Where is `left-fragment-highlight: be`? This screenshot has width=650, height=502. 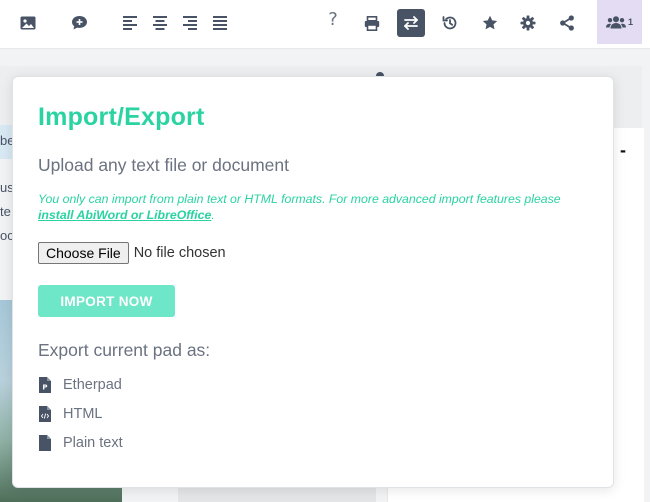
left-fragment-highlight: be is located at coordinates (6, 142).